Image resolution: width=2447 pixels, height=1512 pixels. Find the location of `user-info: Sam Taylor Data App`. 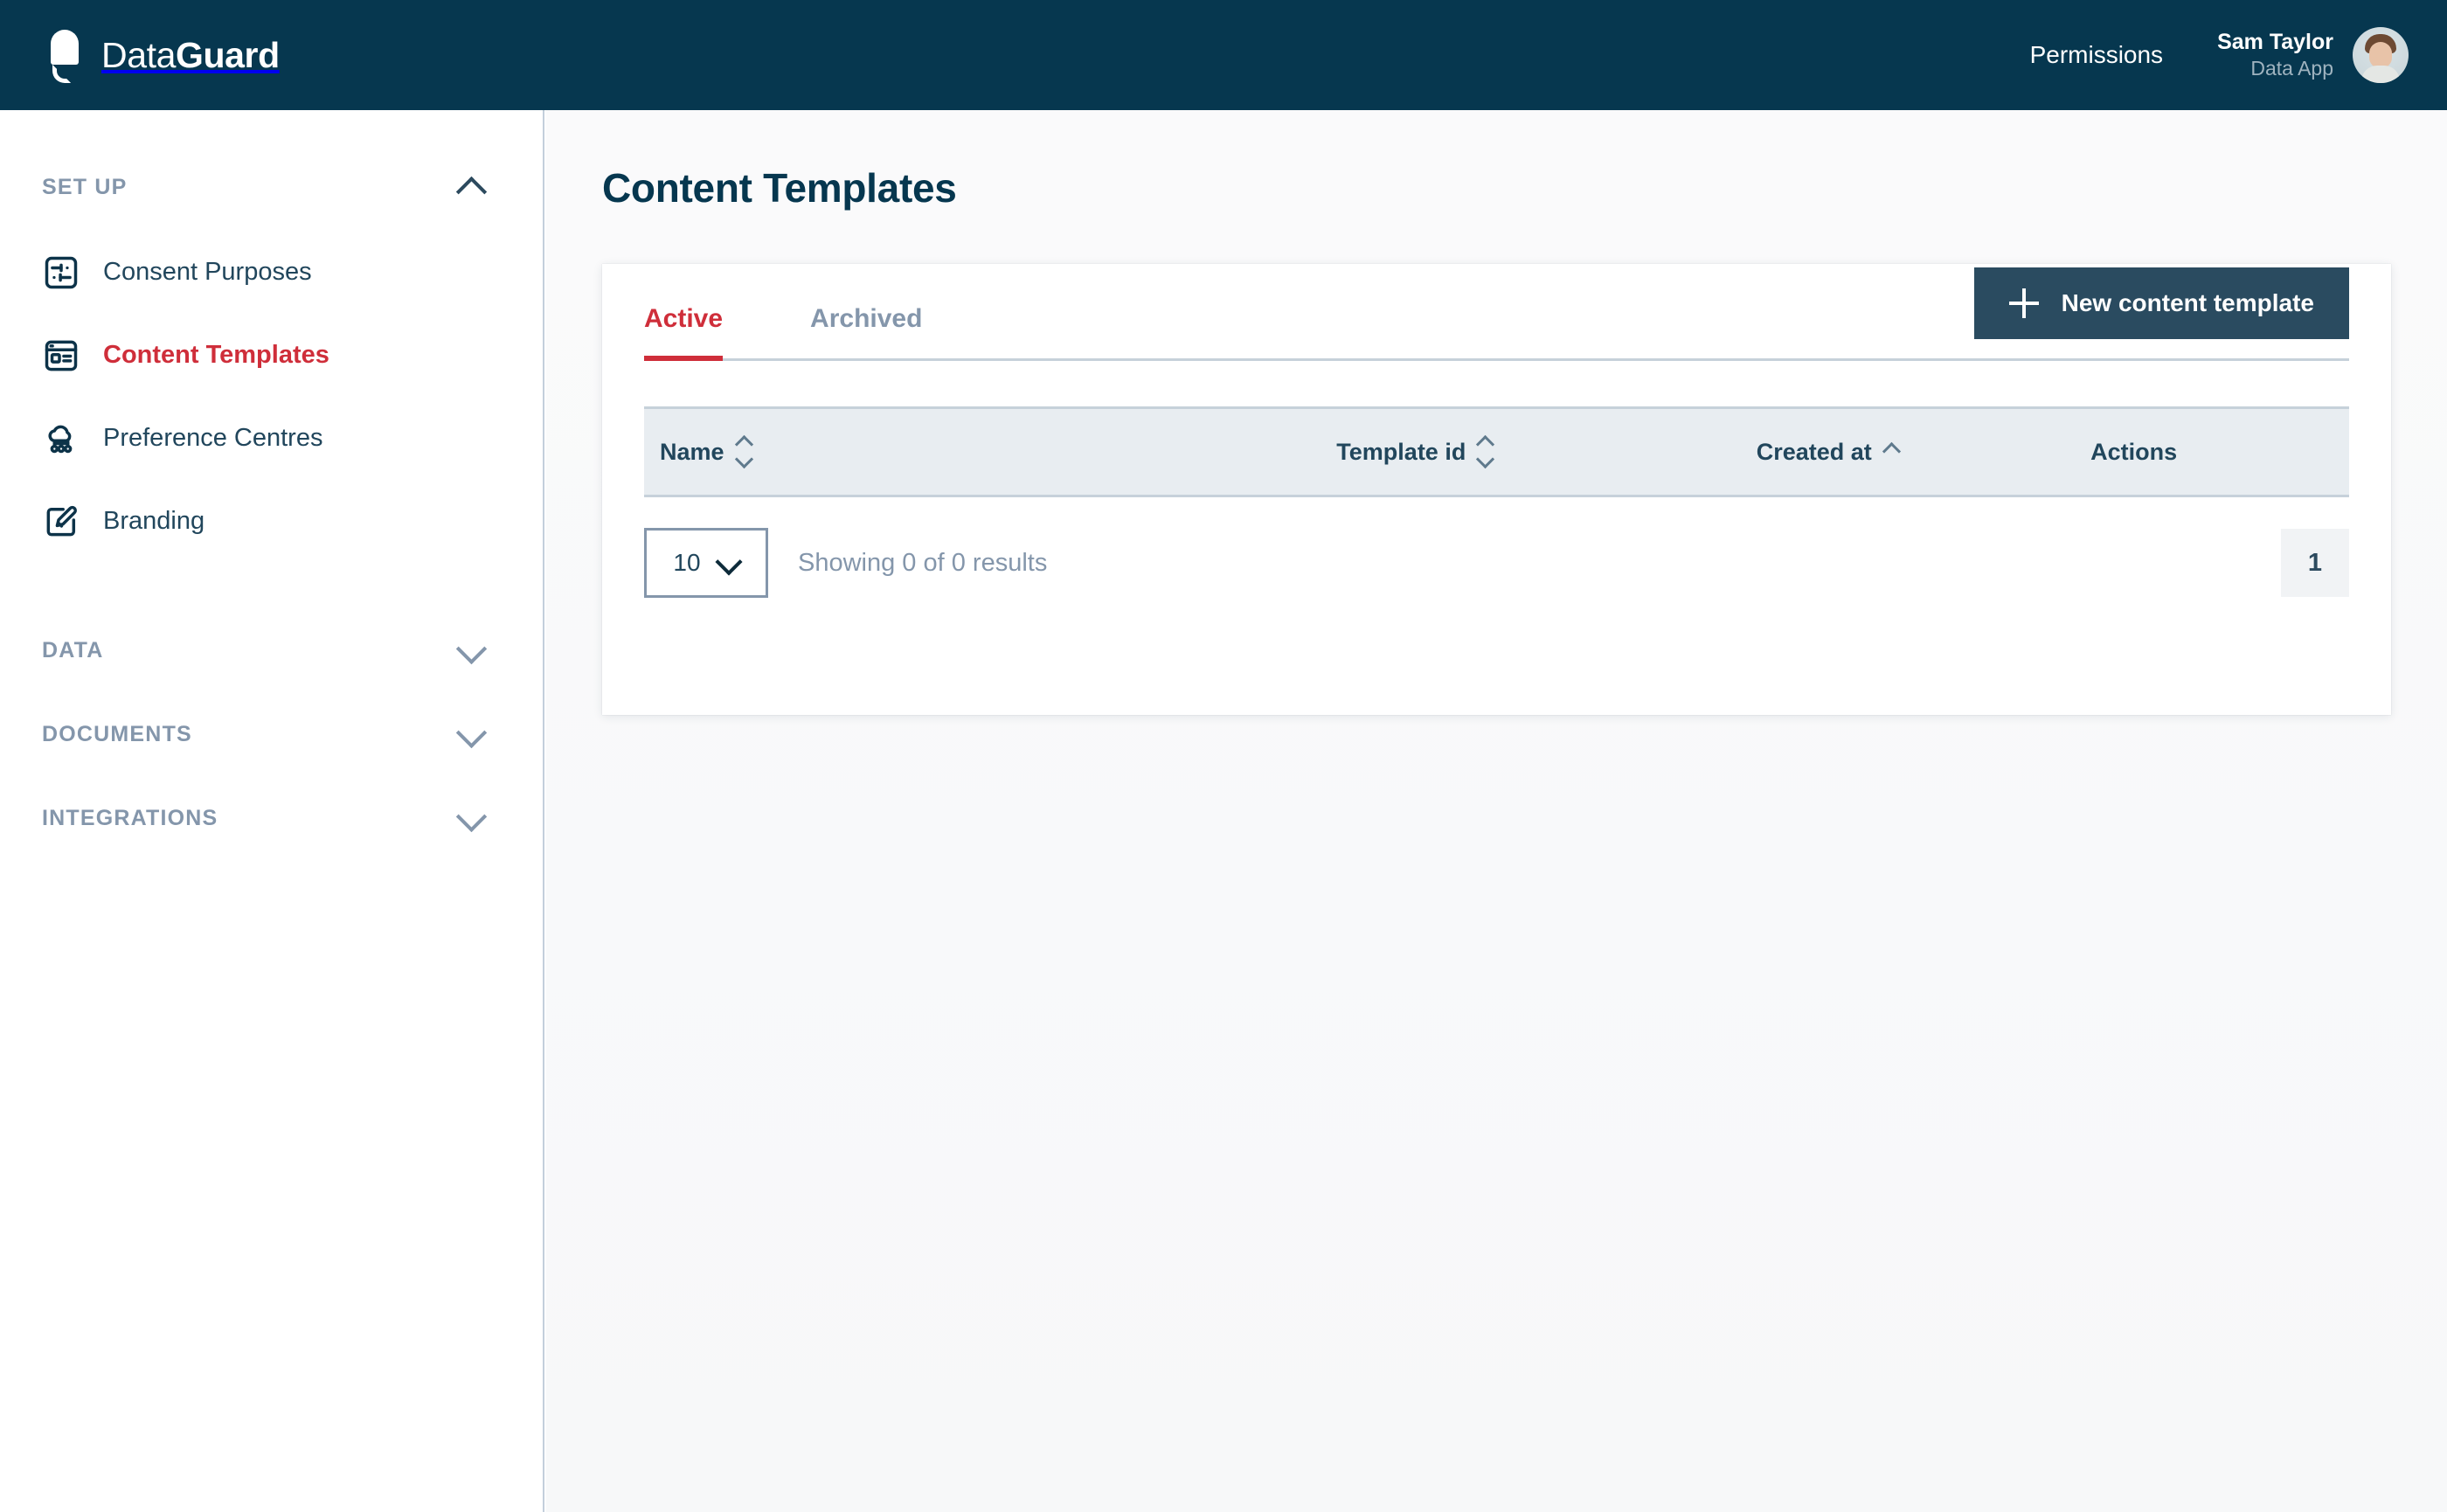

user-info: Sam Taylor Data App is located at coordinates (2275, 54).